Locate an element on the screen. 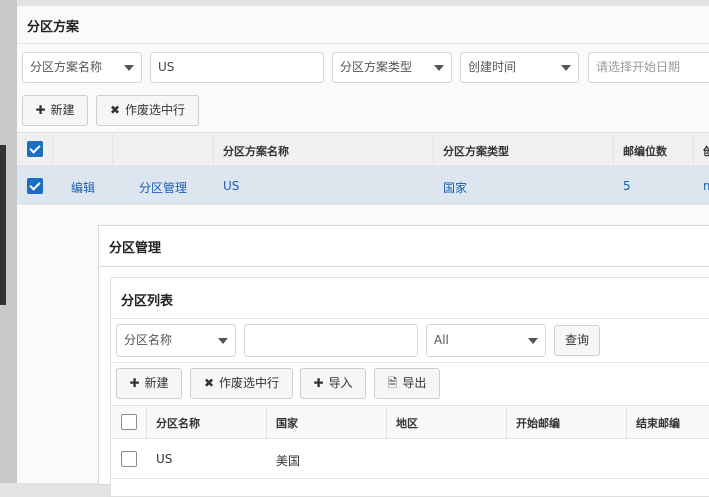 This screenshot has width=709, height=497. cell-country: 美国 is located at coordinates (288, 461).